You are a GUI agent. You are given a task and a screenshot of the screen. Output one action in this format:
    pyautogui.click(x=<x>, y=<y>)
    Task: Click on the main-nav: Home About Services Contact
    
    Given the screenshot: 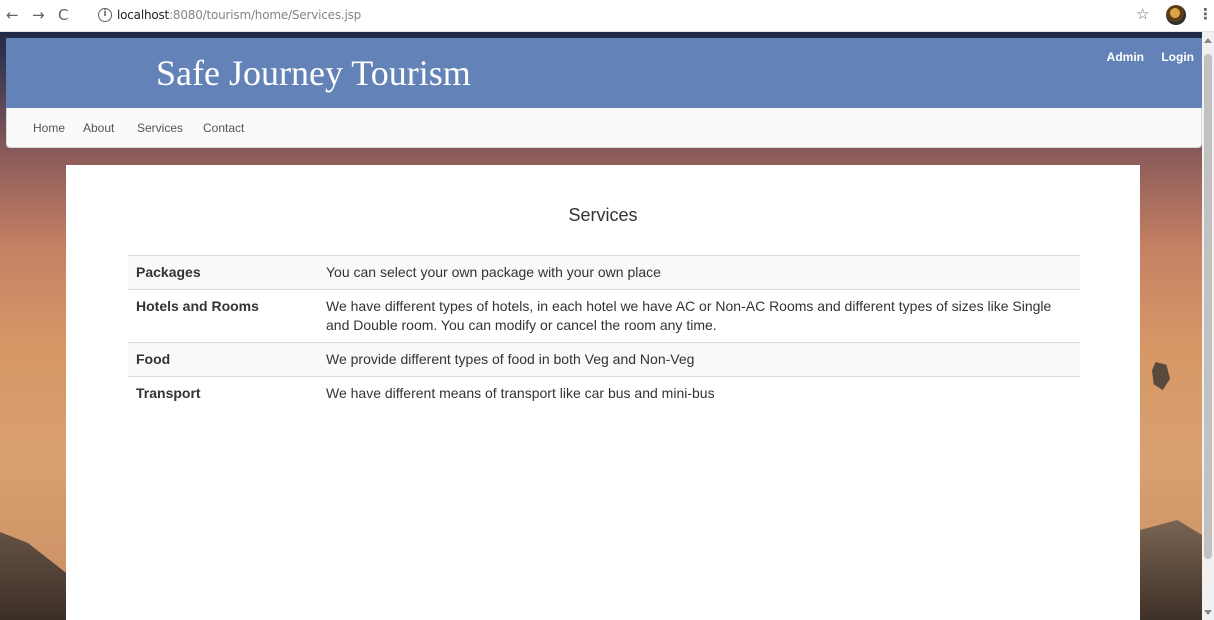 What is the action you would take?
    pyautogui.click(x=604, y=128)
    